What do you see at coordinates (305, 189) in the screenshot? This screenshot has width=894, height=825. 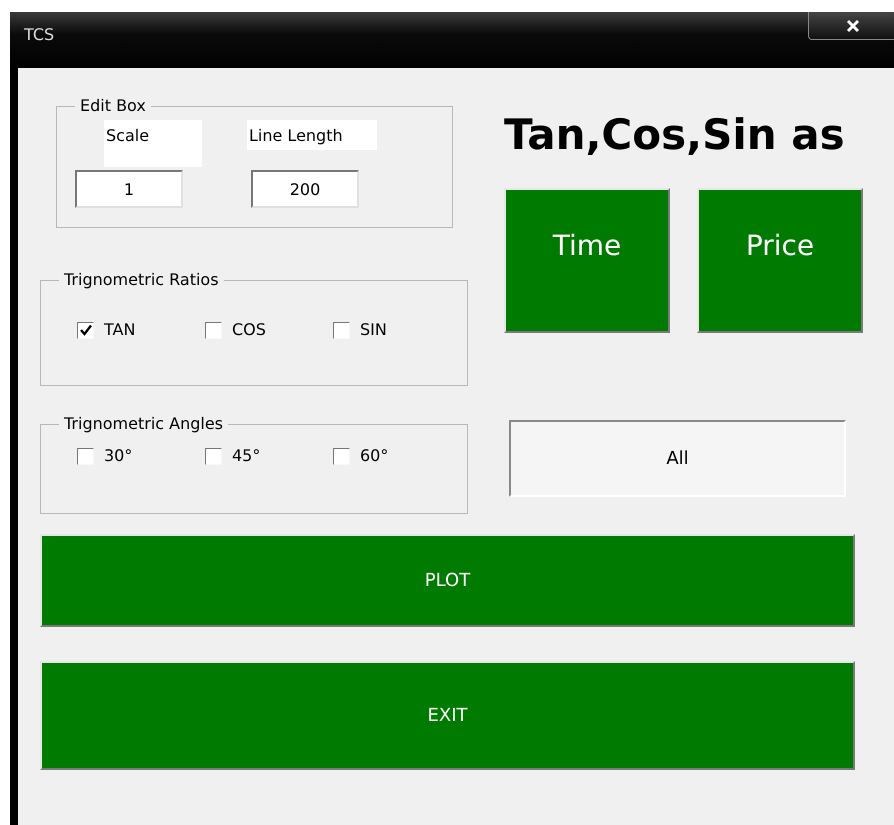 I see `input-field: 200` at bounding box center [305, 189].